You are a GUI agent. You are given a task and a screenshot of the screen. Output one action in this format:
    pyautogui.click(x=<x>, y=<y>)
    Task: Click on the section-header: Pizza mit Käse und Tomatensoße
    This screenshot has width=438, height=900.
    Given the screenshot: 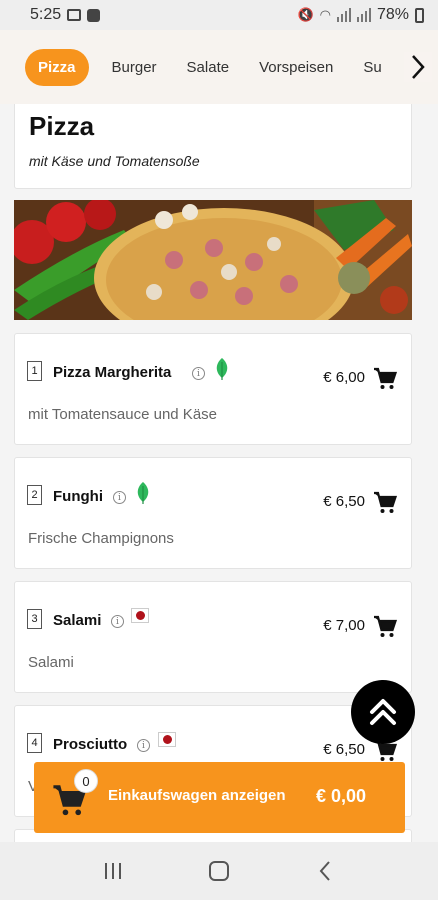 What is the action you would take?
    pyautogui.click(x=213, y=146)
    